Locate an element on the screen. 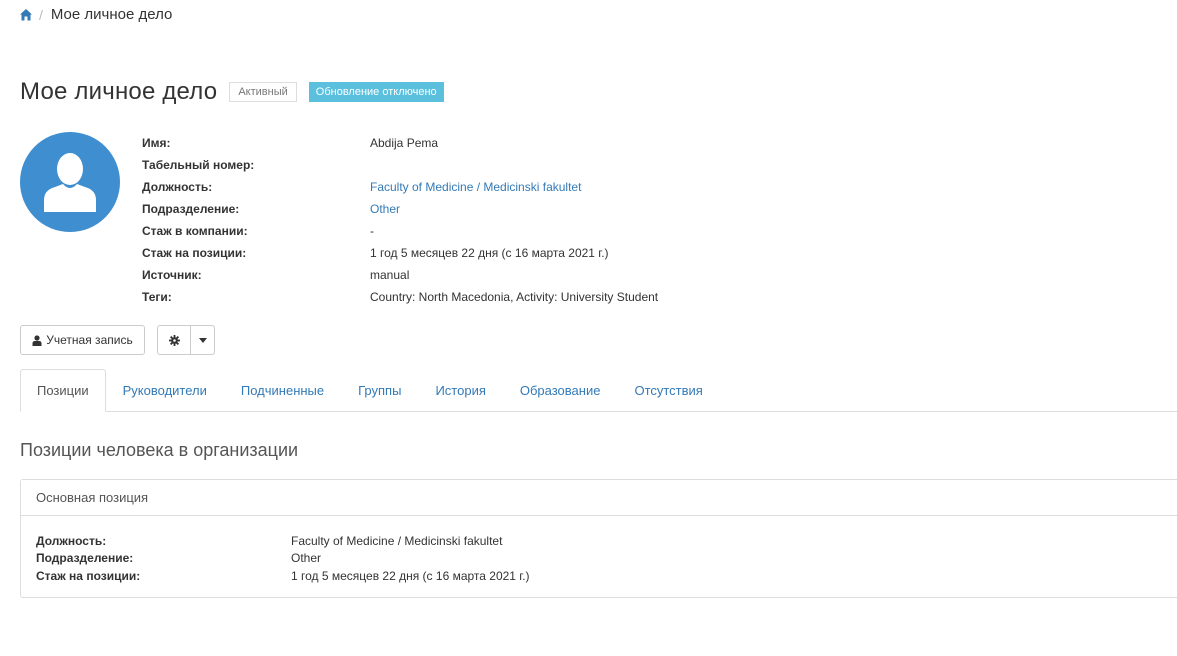 The width and height of the screenshot is (1177, 656). breadcrumb: / Мое личное дело is located at coordinates (95, 14).